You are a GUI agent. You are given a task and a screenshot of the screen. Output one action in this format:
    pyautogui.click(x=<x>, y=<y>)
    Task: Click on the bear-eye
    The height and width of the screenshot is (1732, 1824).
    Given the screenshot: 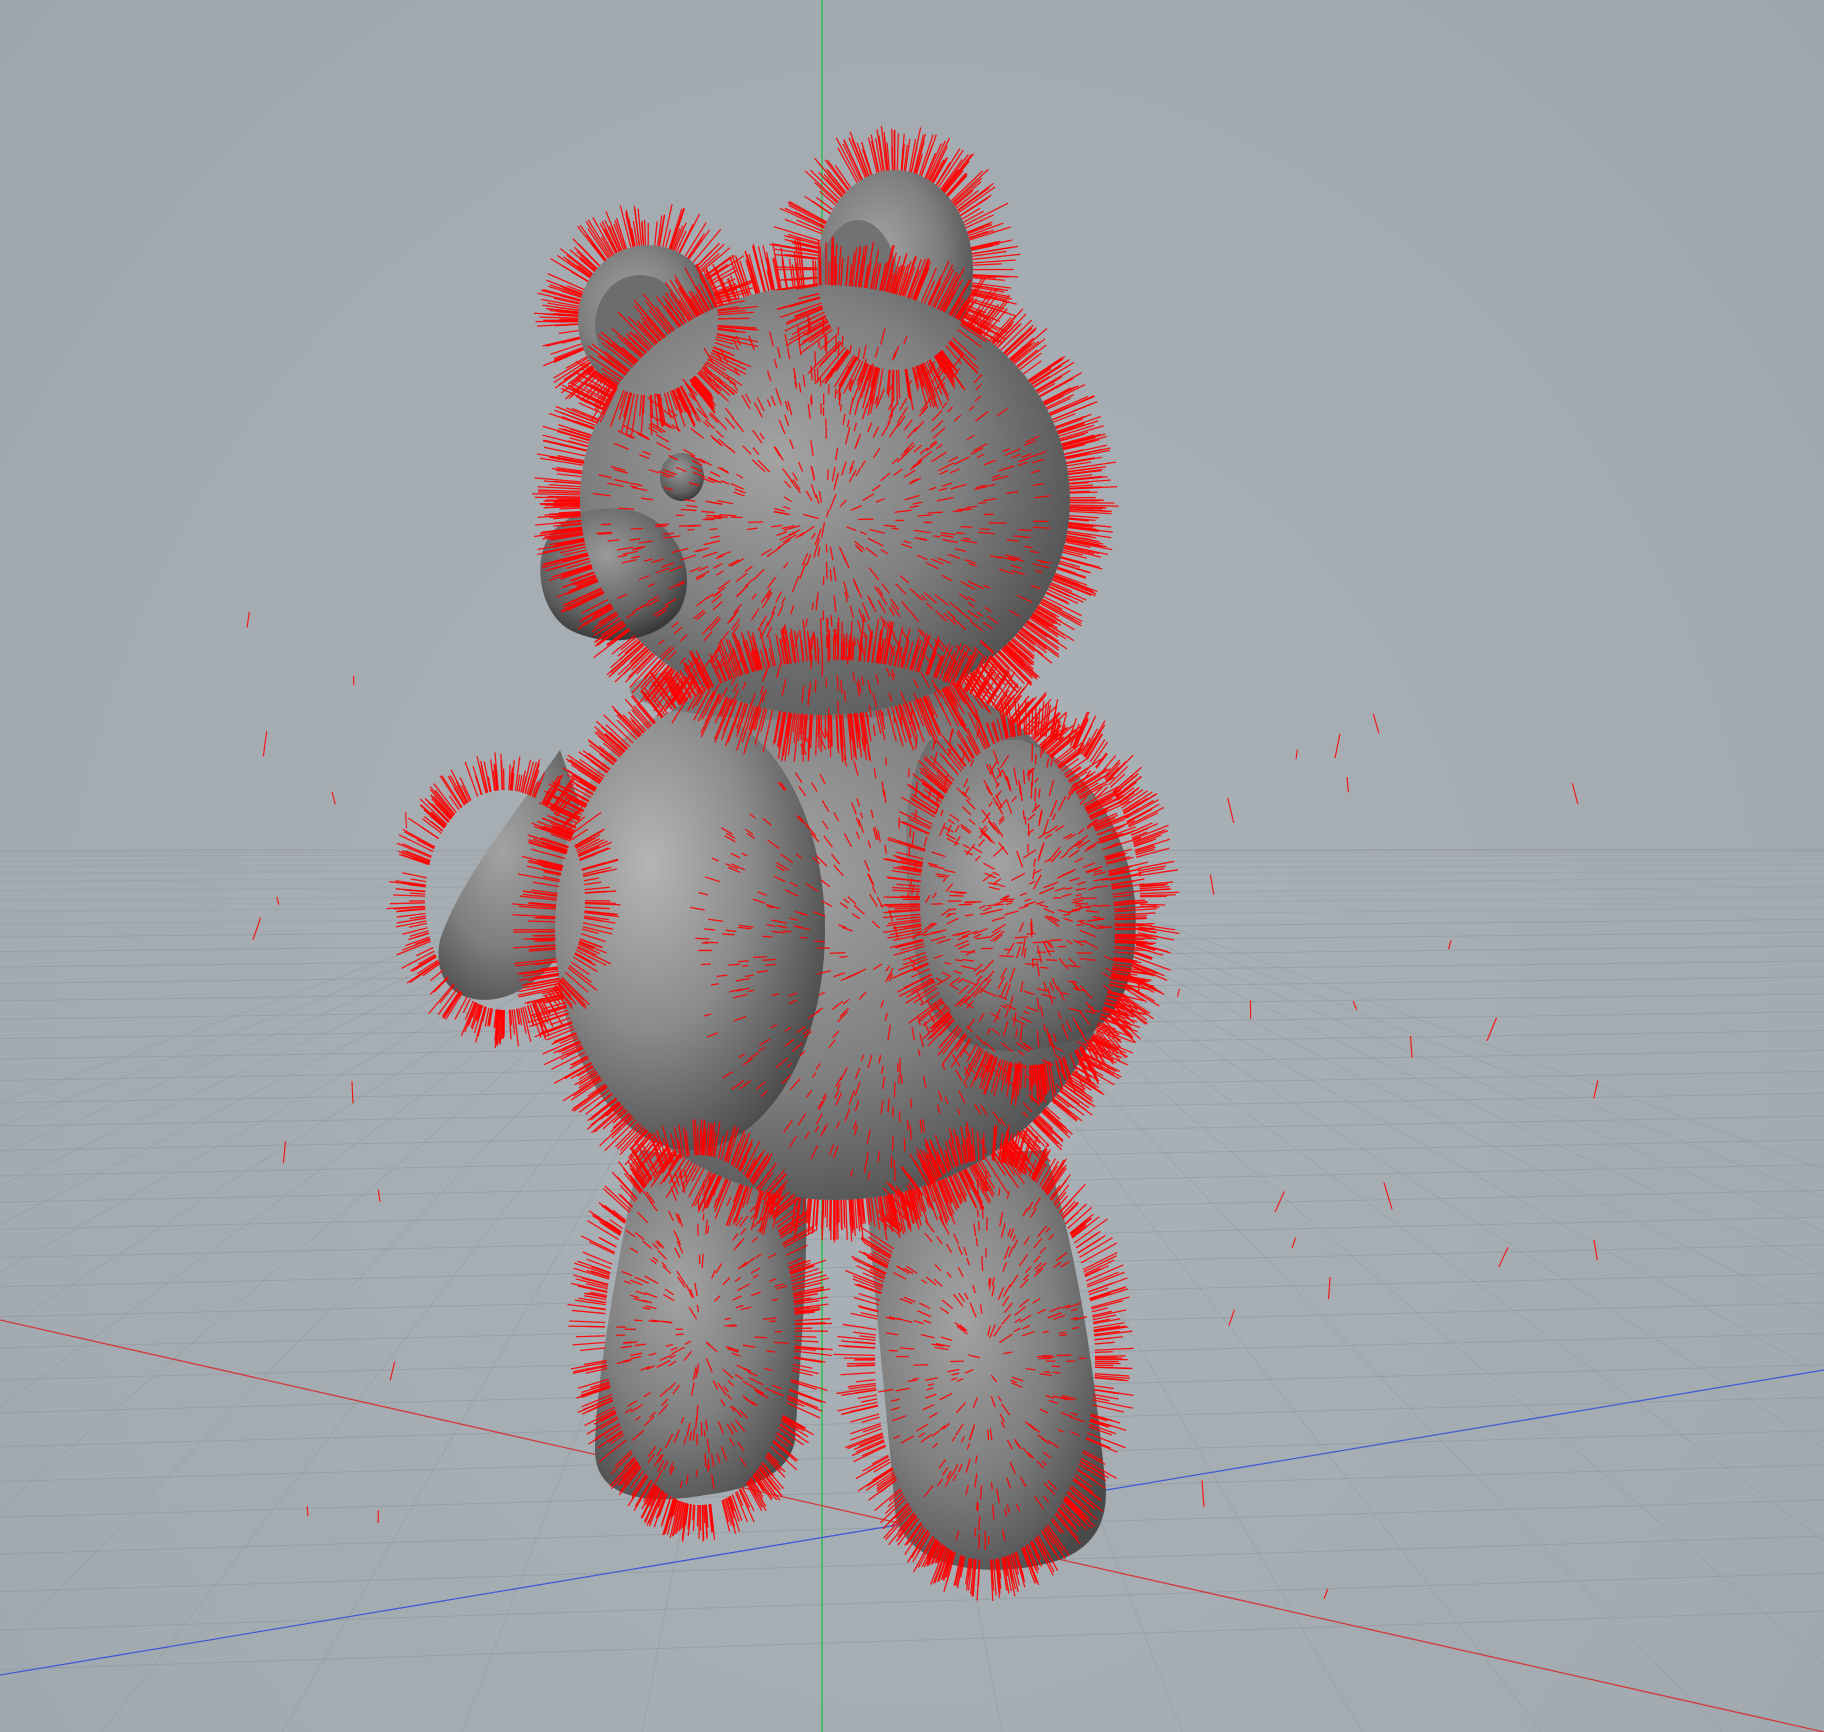 What is the action you would take?
    pyautogui.click(x=682, y=477)
    